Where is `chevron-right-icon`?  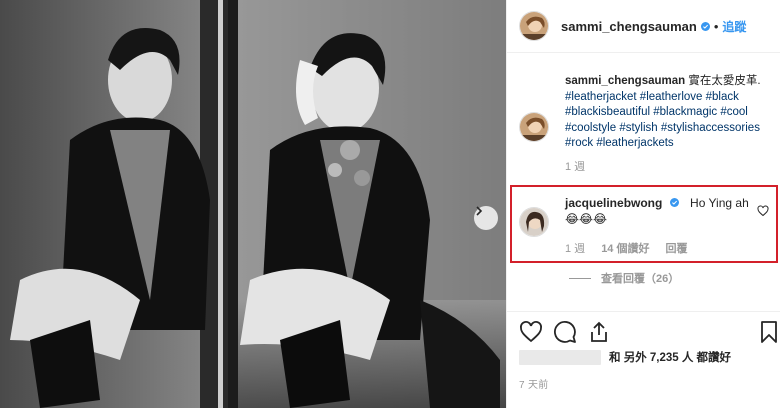
chevron-right-icon is located at coordinates (479, 211).